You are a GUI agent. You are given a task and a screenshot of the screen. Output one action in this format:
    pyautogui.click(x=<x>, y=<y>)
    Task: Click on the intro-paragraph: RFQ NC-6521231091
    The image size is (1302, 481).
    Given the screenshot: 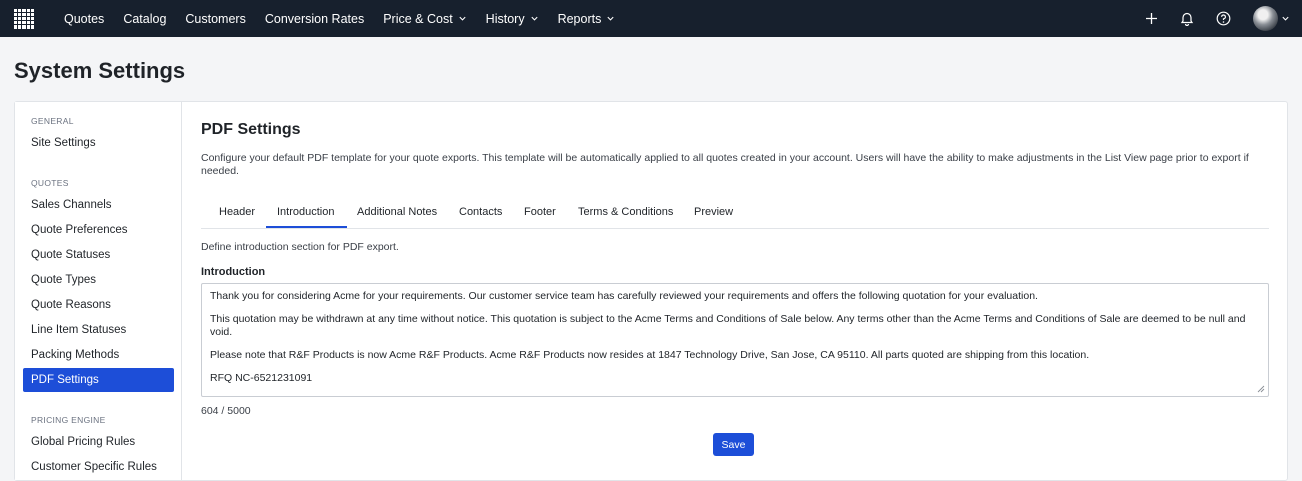 What is the action you would take?
    pyautogui.click(x=261, y=378)
    